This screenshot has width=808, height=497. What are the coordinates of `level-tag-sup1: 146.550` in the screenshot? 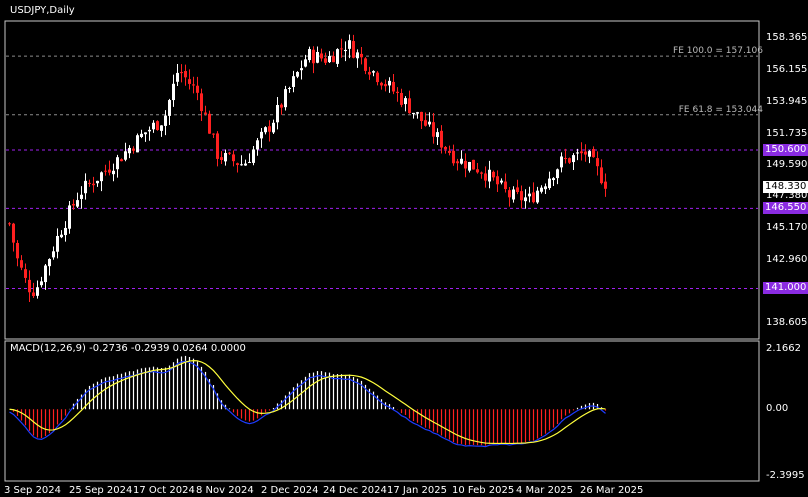 It's located at (785, 208).